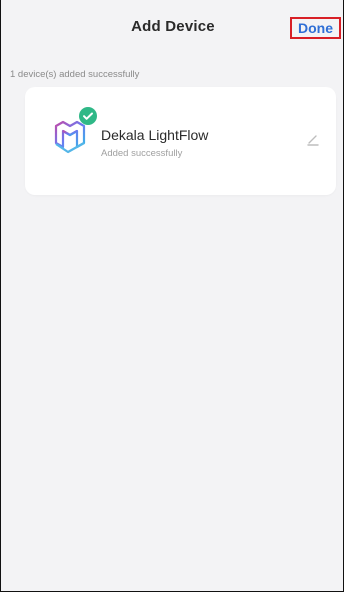 The width and height of the screenshot is (344, 592). Describe the element at coordinates (73, 131) in the screenshot. I see `device-icon-wrap` at that location.